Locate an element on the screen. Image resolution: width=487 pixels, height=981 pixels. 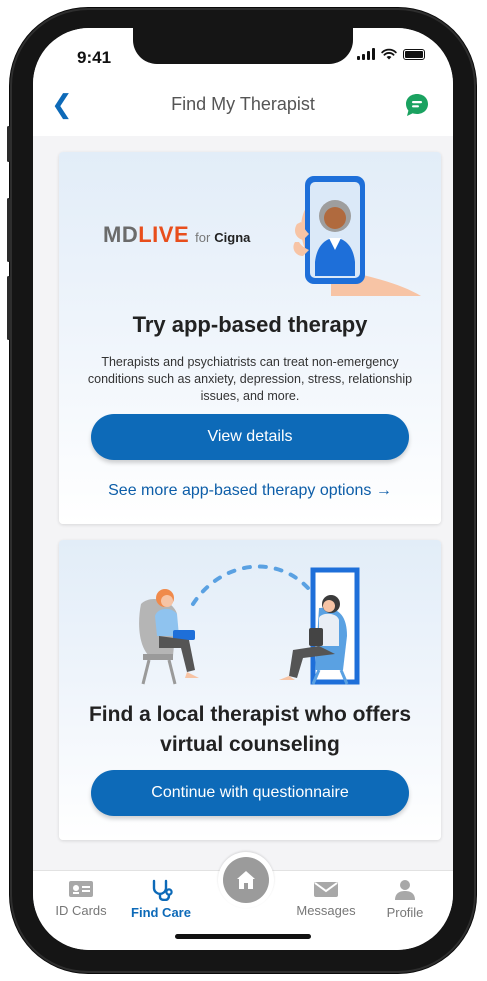
signal-icon is located at coordinates (366, 54).